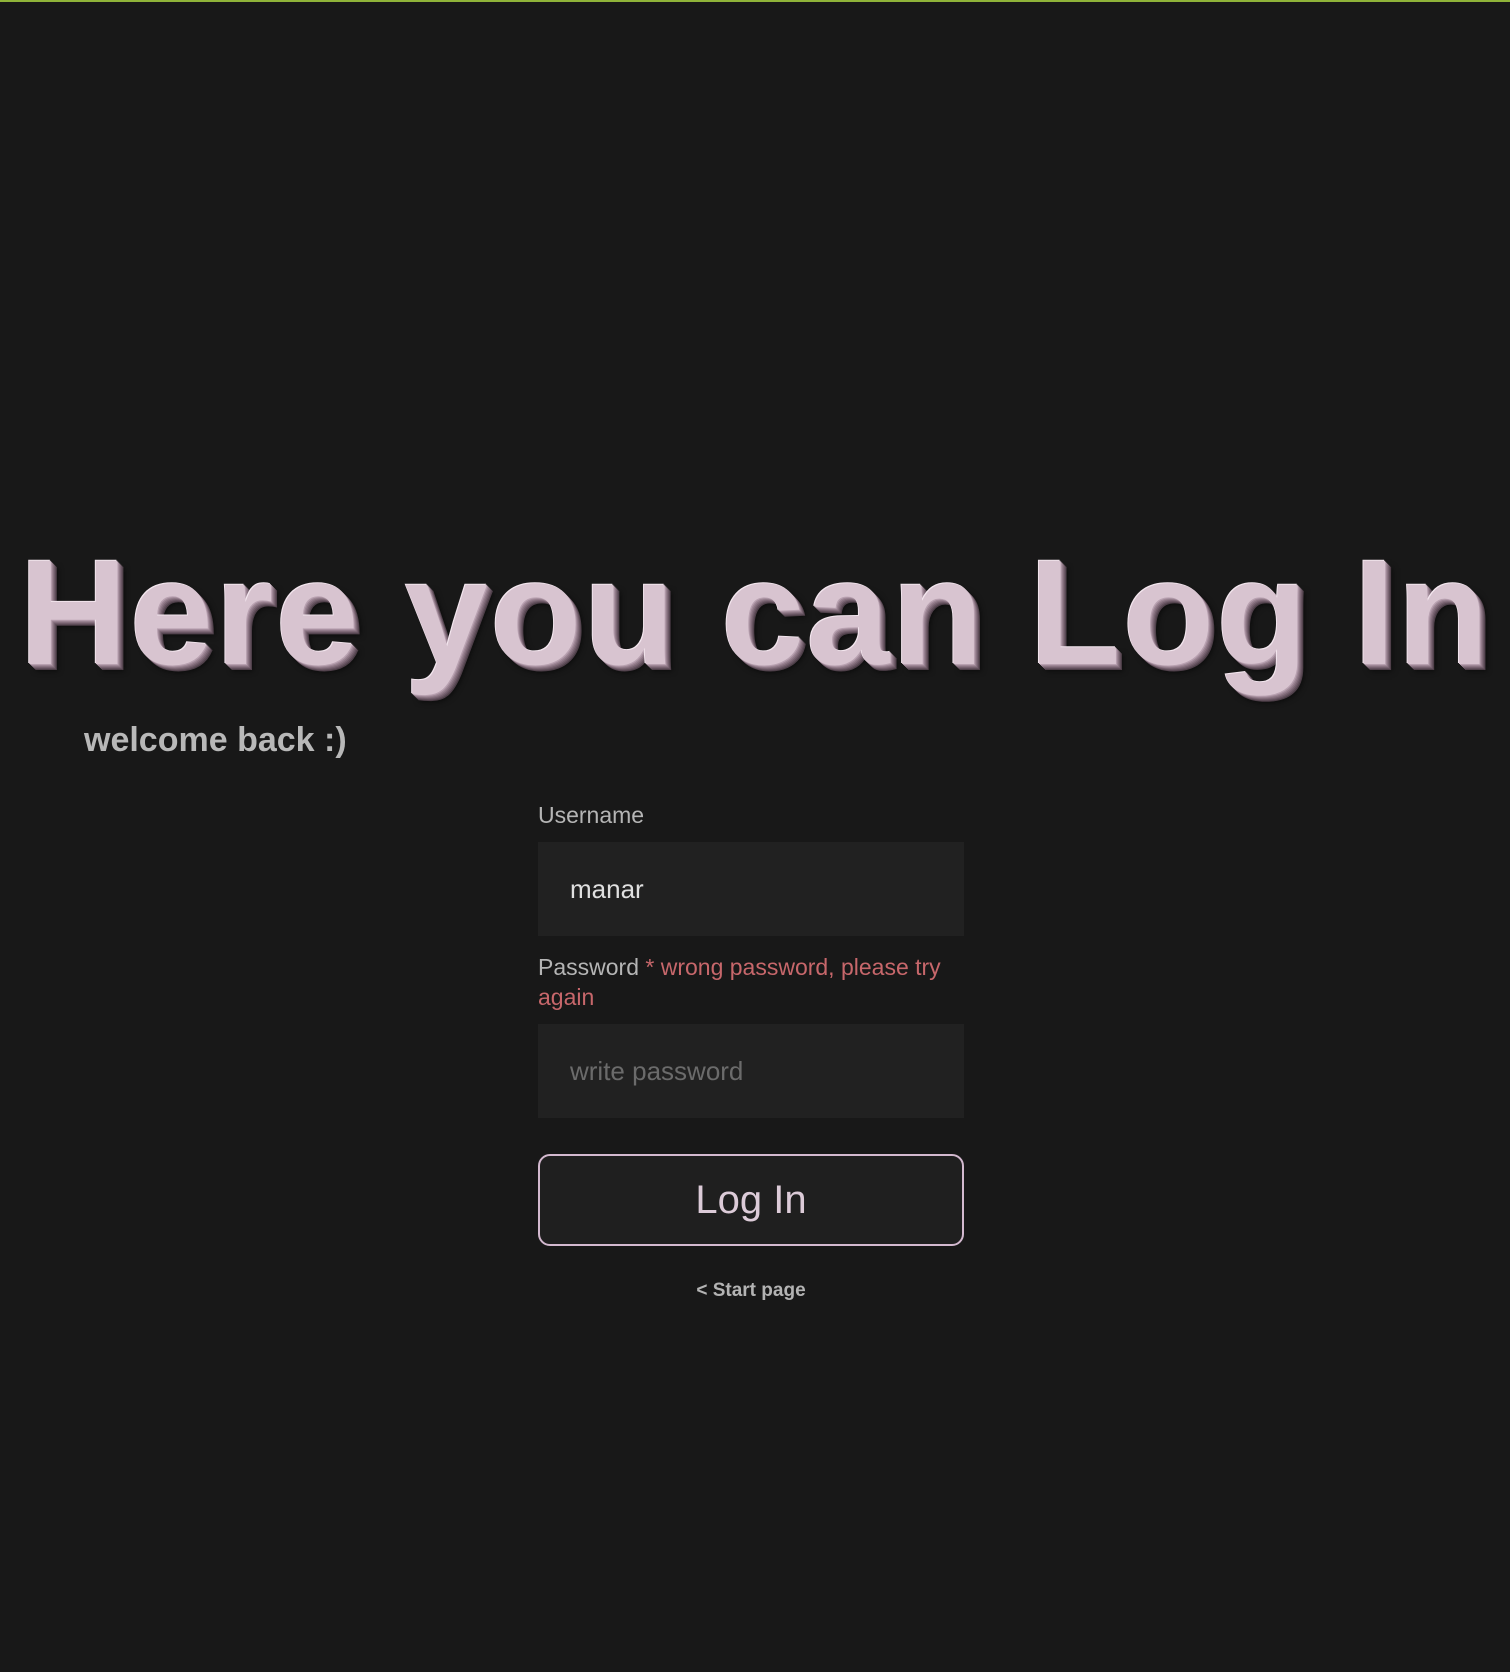 This screenshot has height=1672, width=1510. I want to click on welcome-subtitle: welcome back :), so click(215, 740).